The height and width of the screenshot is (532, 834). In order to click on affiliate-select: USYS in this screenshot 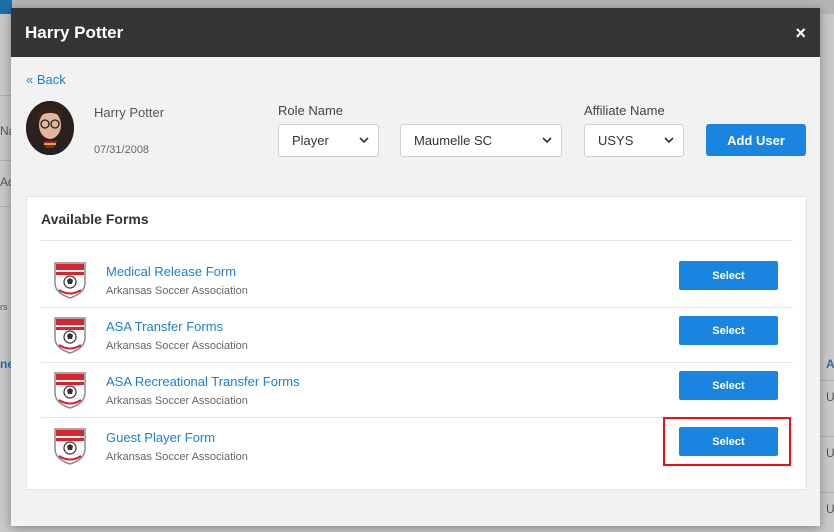, I will do `click(634, 140)`.